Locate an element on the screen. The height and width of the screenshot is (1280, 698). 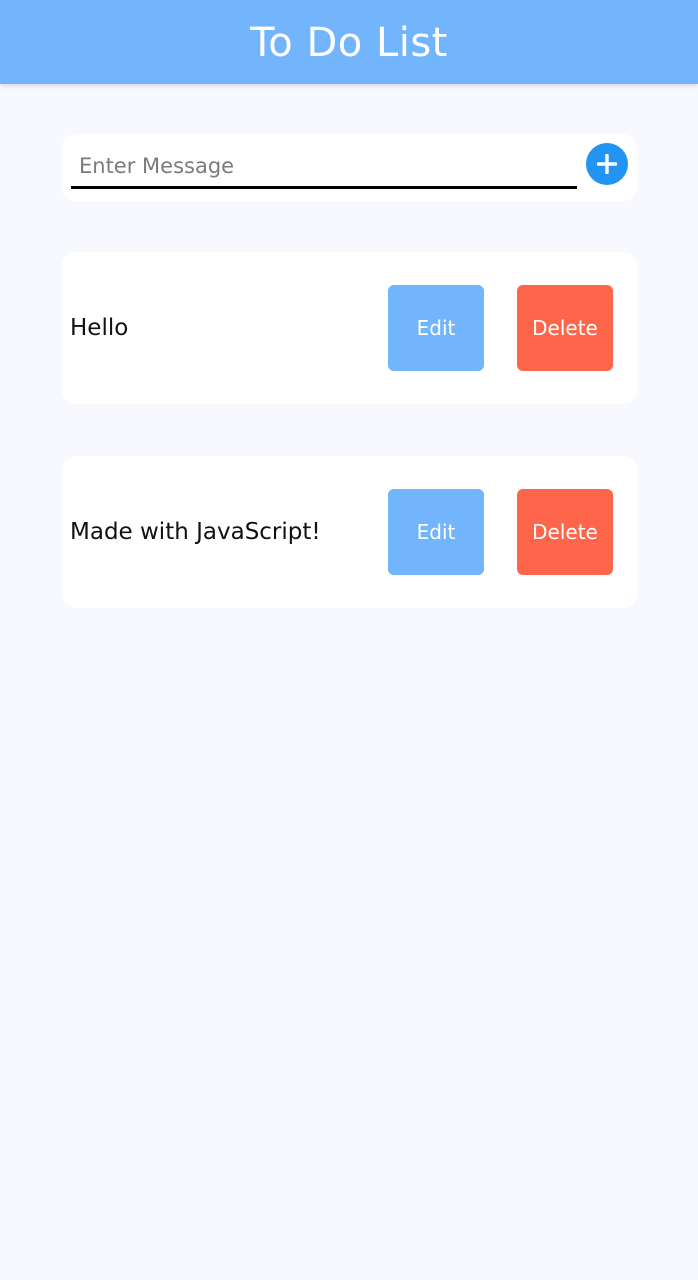
task-item: Made with JavaScript! Edit Delete is located at coordinates (349, 532).